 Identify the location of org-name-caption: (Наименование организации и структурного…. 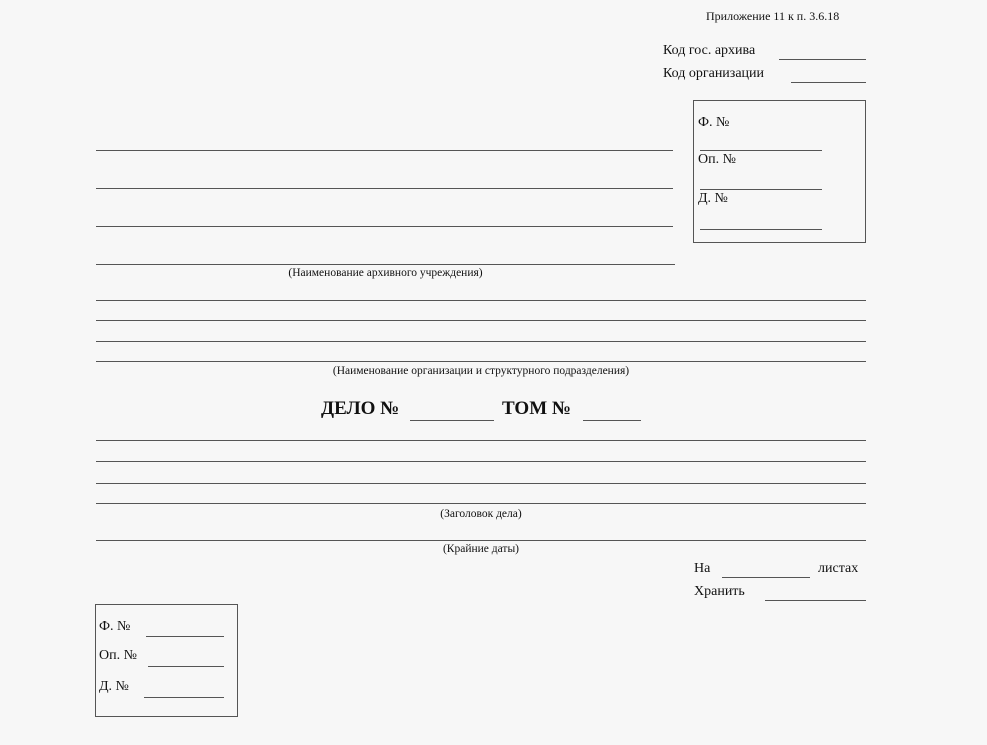
(481, 371).